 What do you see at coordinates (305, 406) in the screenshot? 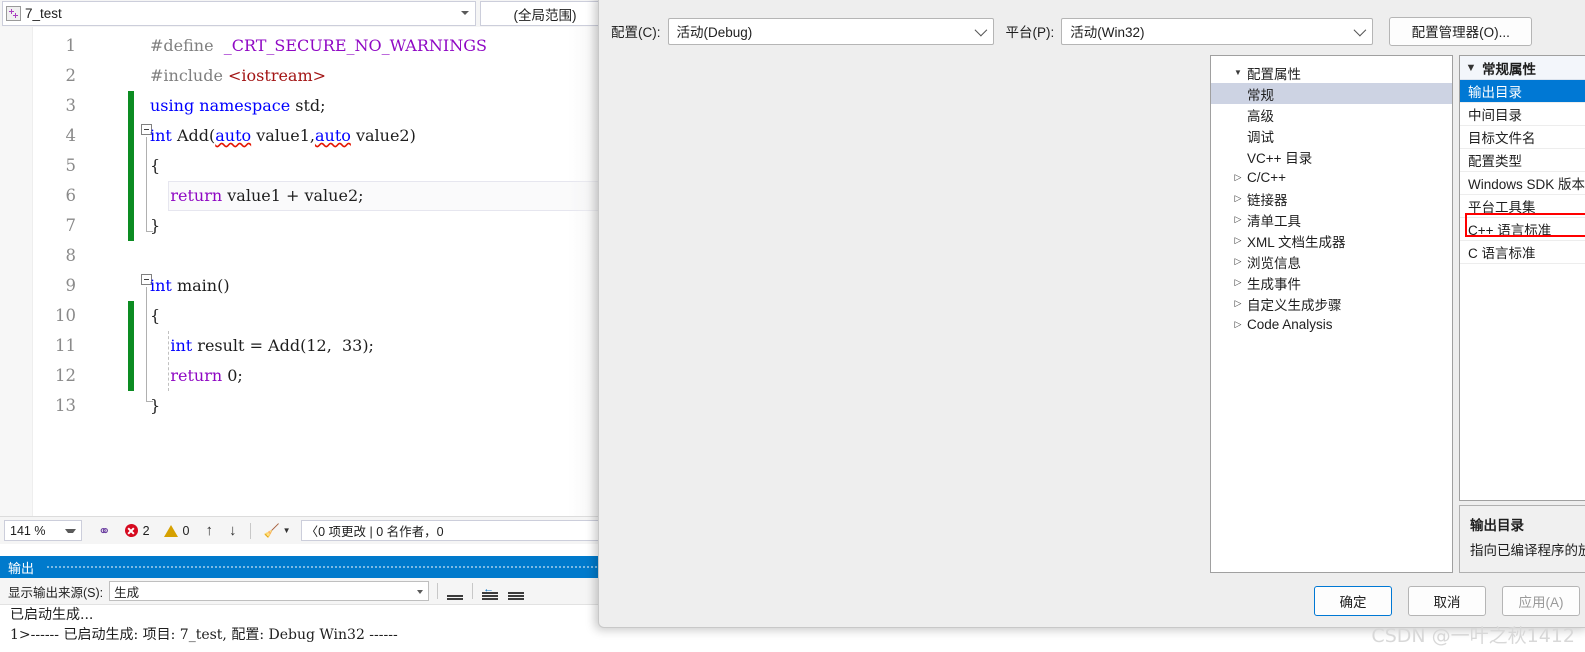
I see `code-line: 13 }` at bounding box center [305, 406].